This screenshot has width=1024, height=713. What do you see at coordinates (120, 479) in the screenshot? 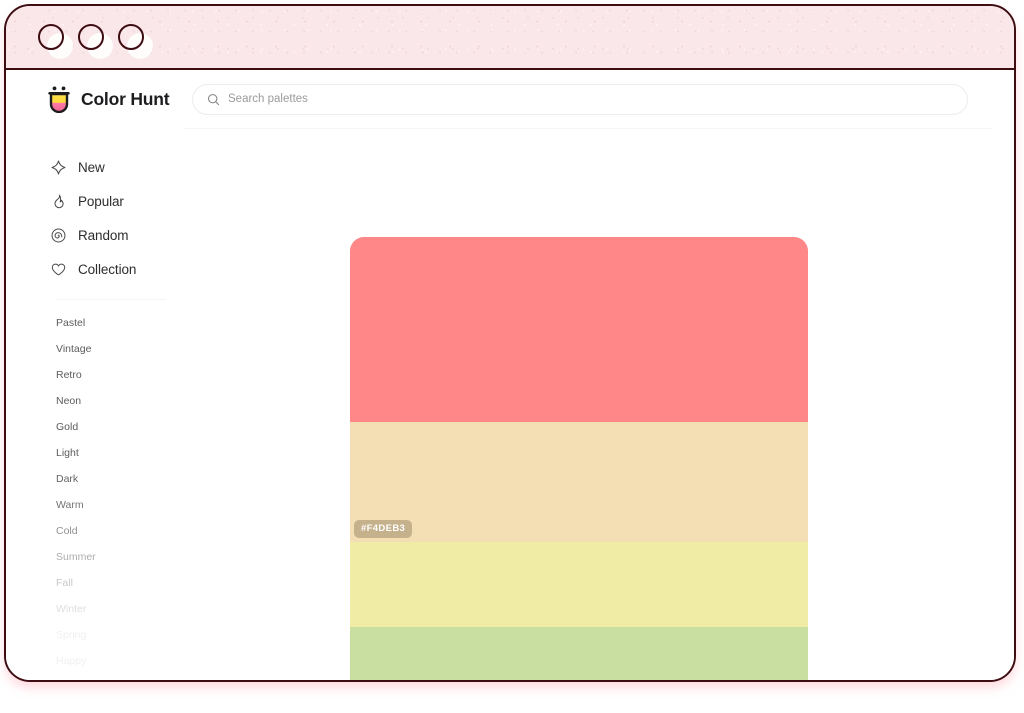
I see `tag-dark: Dark` at bounding box center [120, 479].